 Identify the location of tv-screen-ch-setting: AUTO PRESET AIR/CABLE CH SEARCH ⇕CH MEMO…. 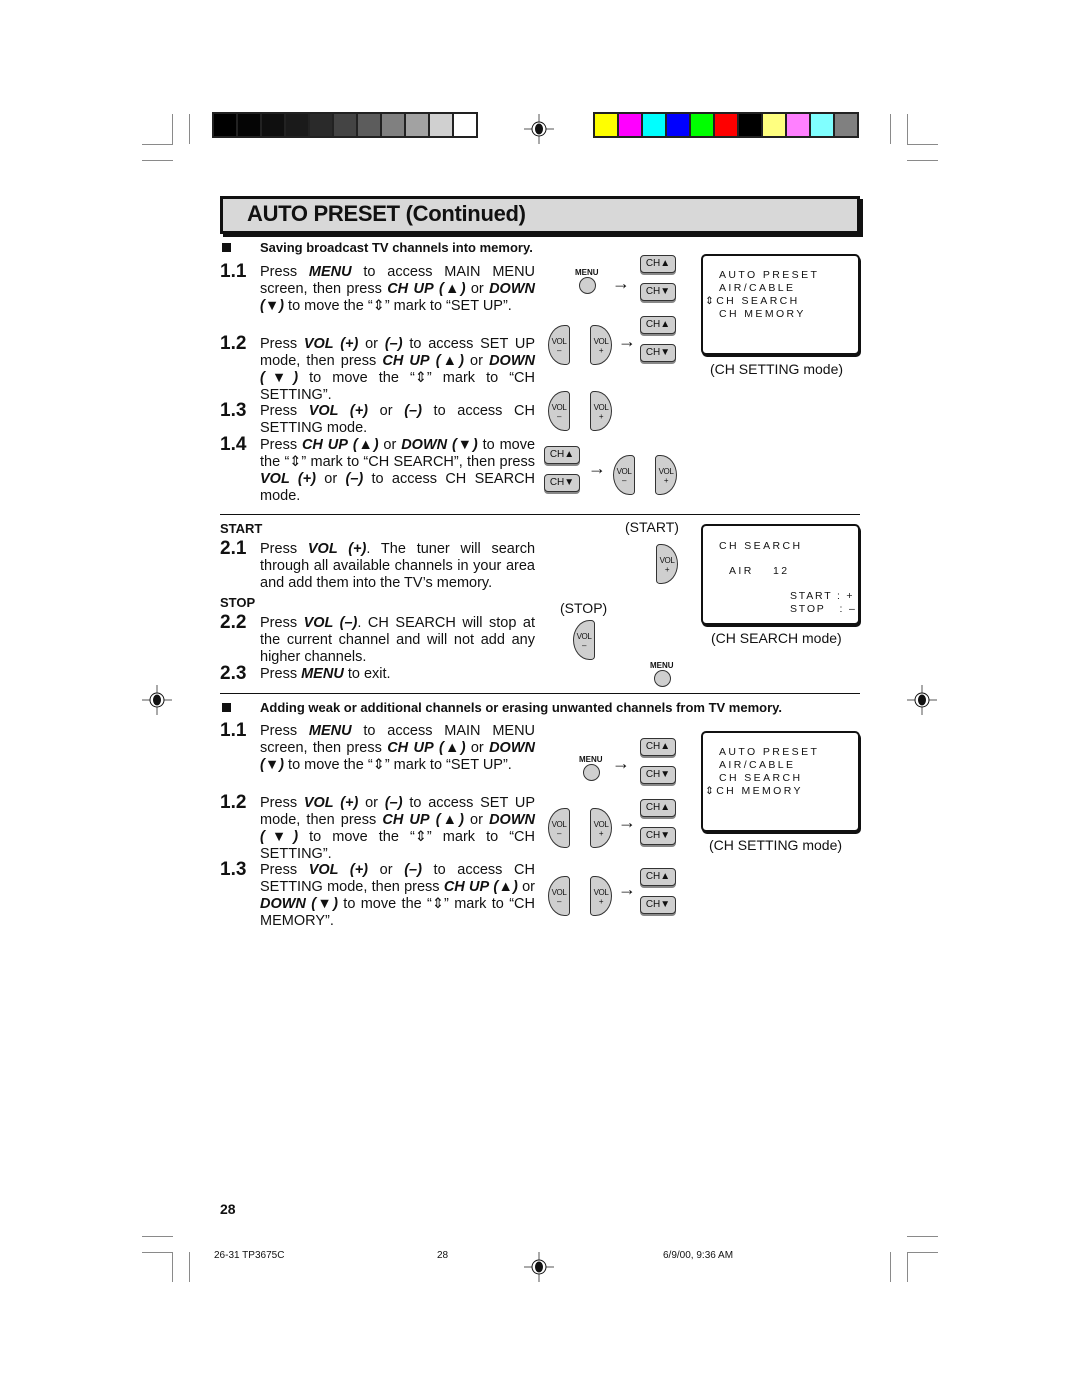
(780, 781).